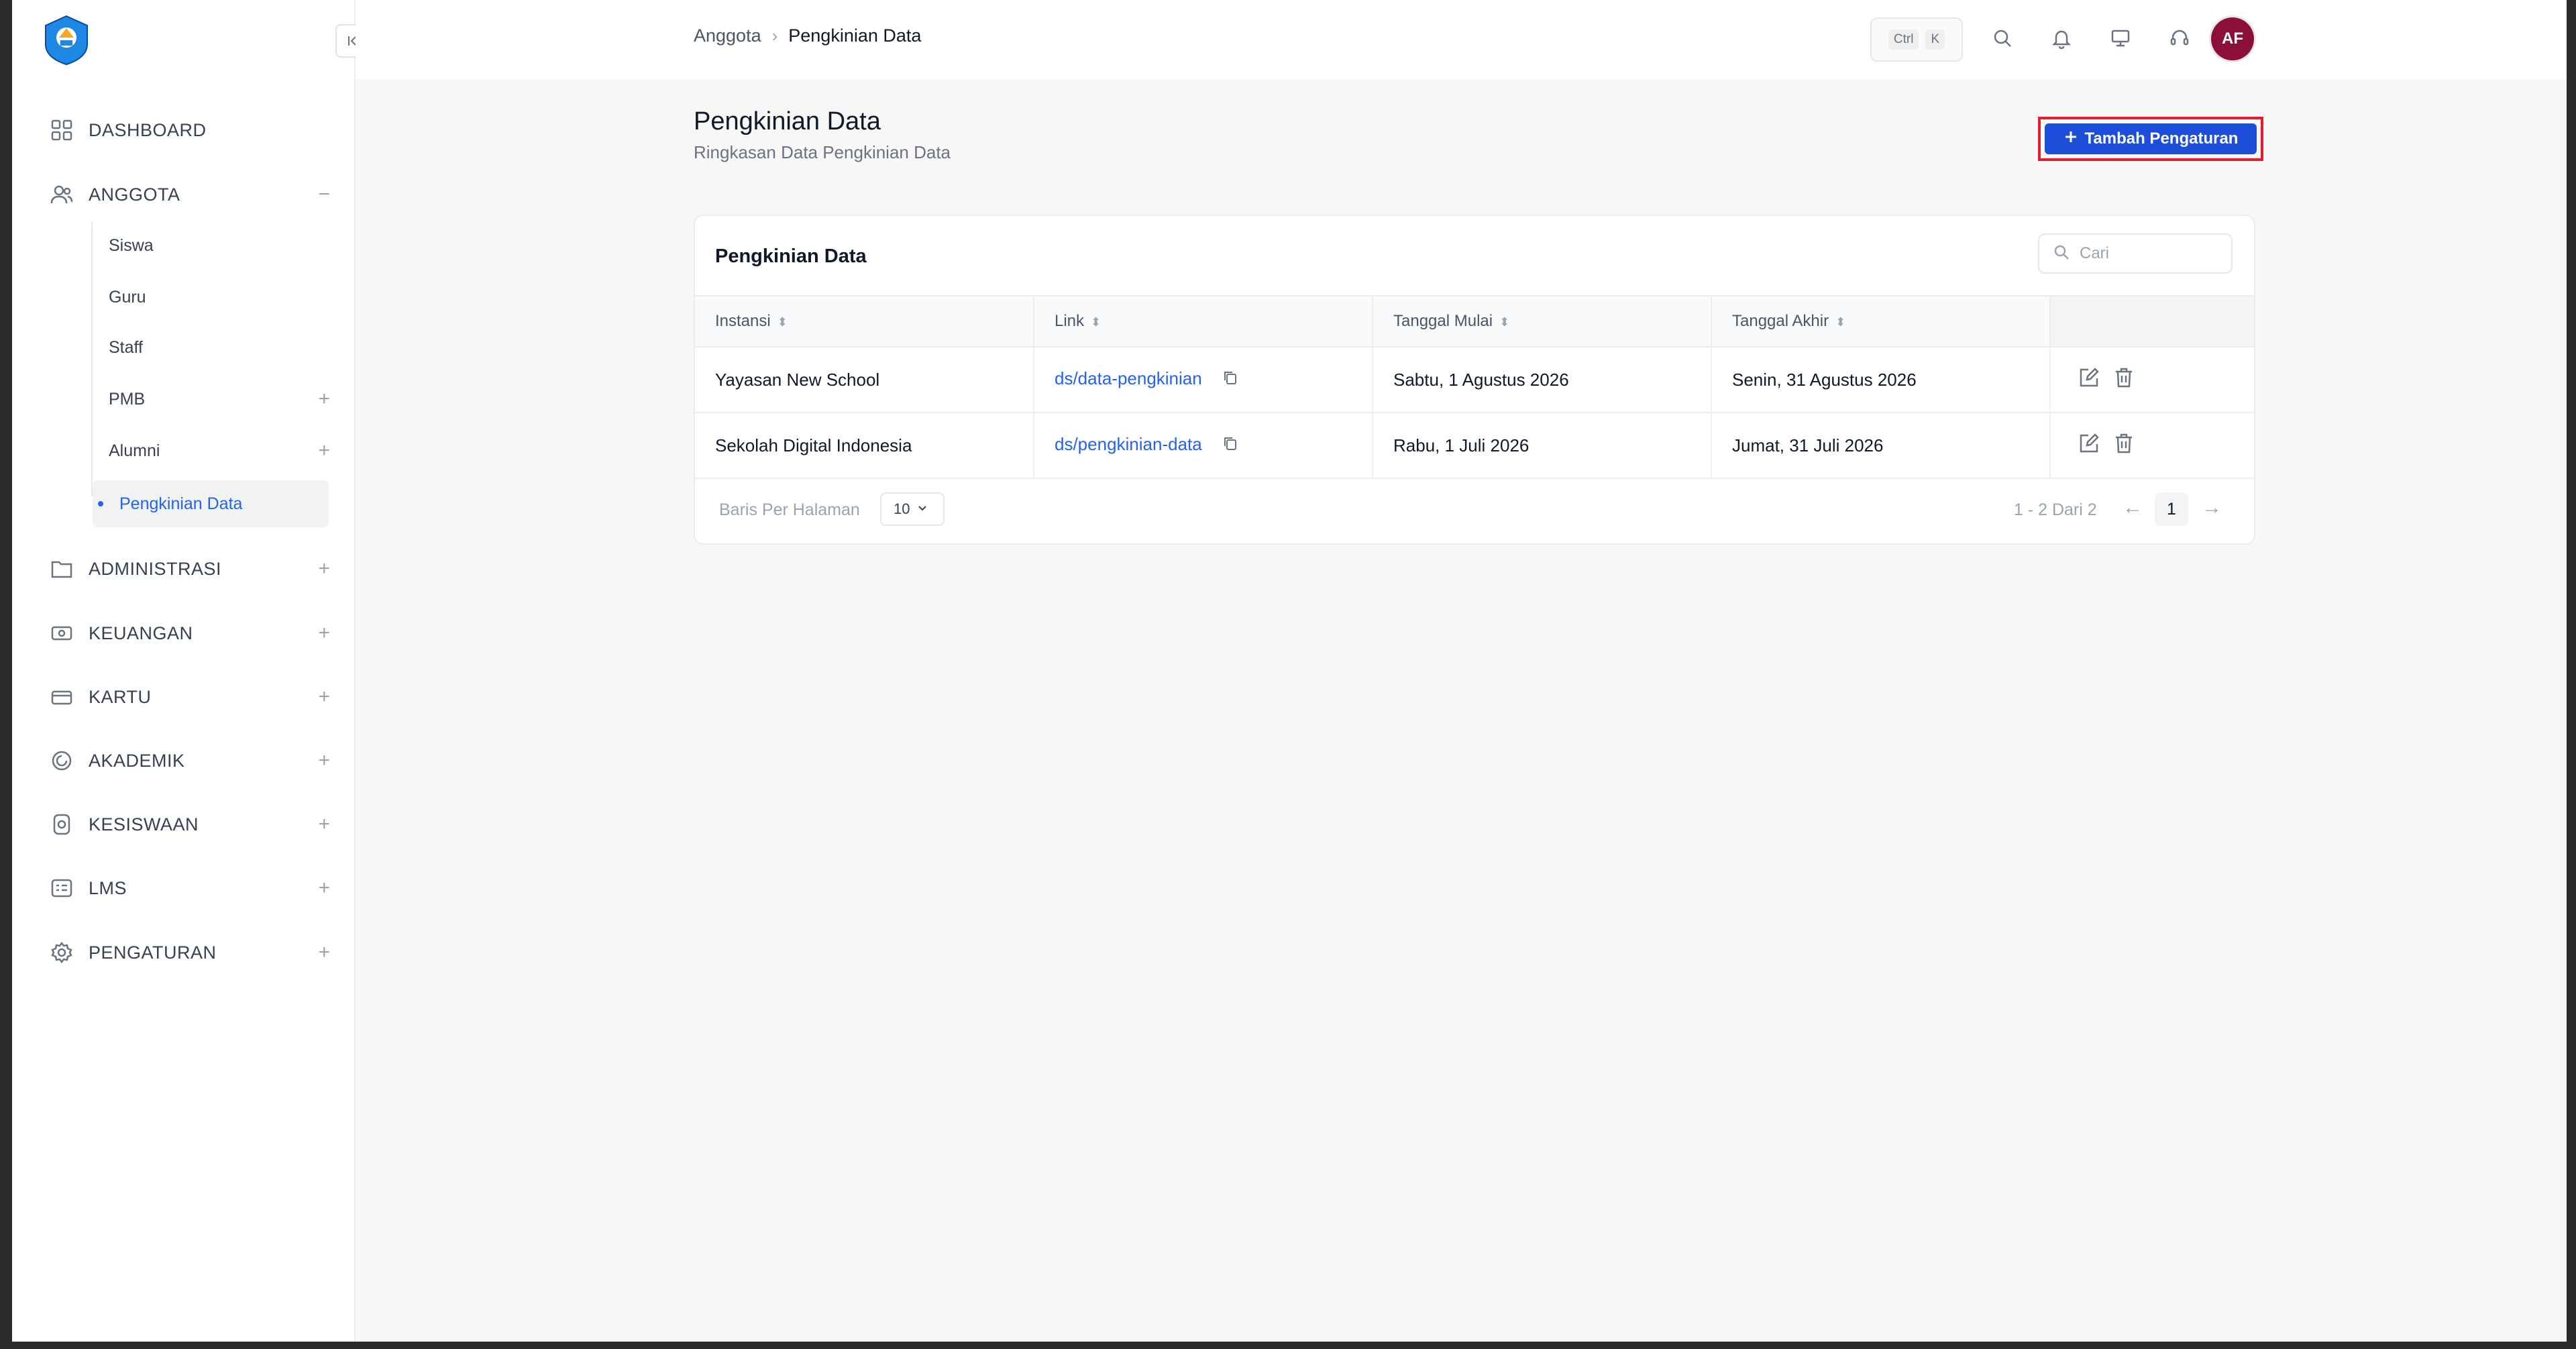 This screenshot has height=1349, width=2576. I want to click on table-footer: Baris Per Halaman 10 1 - 2 Dari 2 ← 1 →, so click(1474, 511).